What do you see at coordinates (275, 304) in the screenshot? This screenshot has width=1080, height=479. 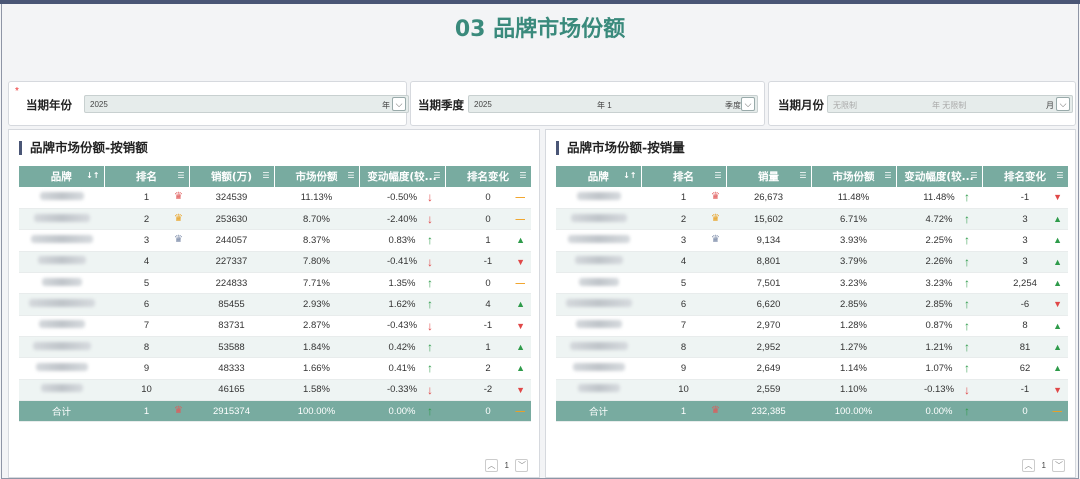 I see `table-row: 6 85455 2.93% 1.62% ↑ 4 ▲` at bounding box center [275, 304].